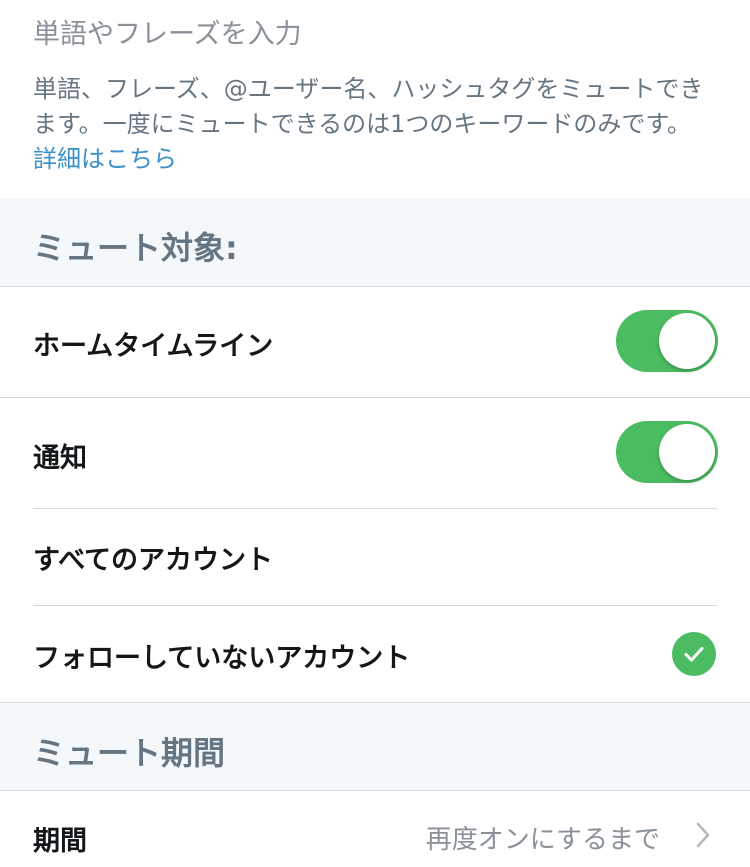 The width and height of the screenshot is (750, 867). I want to click on notifications-row: 通知, so click(375, 453).